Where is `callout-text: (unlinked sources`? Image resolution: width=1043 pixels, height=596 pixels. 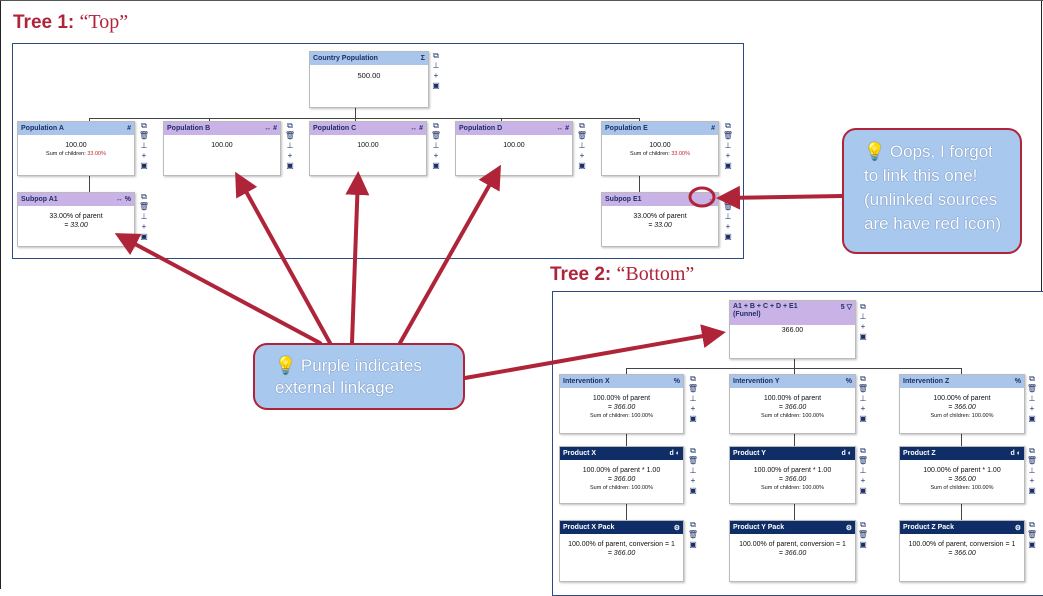 callout-text: (unlinked sources is located at coordinates (931, 199).